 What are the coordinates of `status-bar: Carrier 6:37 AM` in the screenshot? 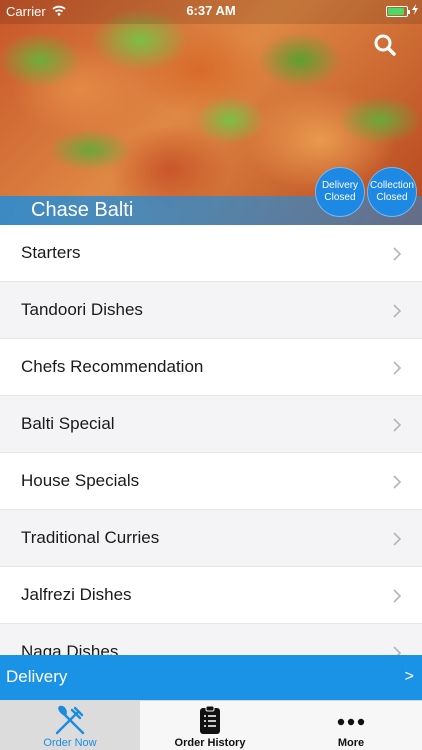 It's located at (211, 11).